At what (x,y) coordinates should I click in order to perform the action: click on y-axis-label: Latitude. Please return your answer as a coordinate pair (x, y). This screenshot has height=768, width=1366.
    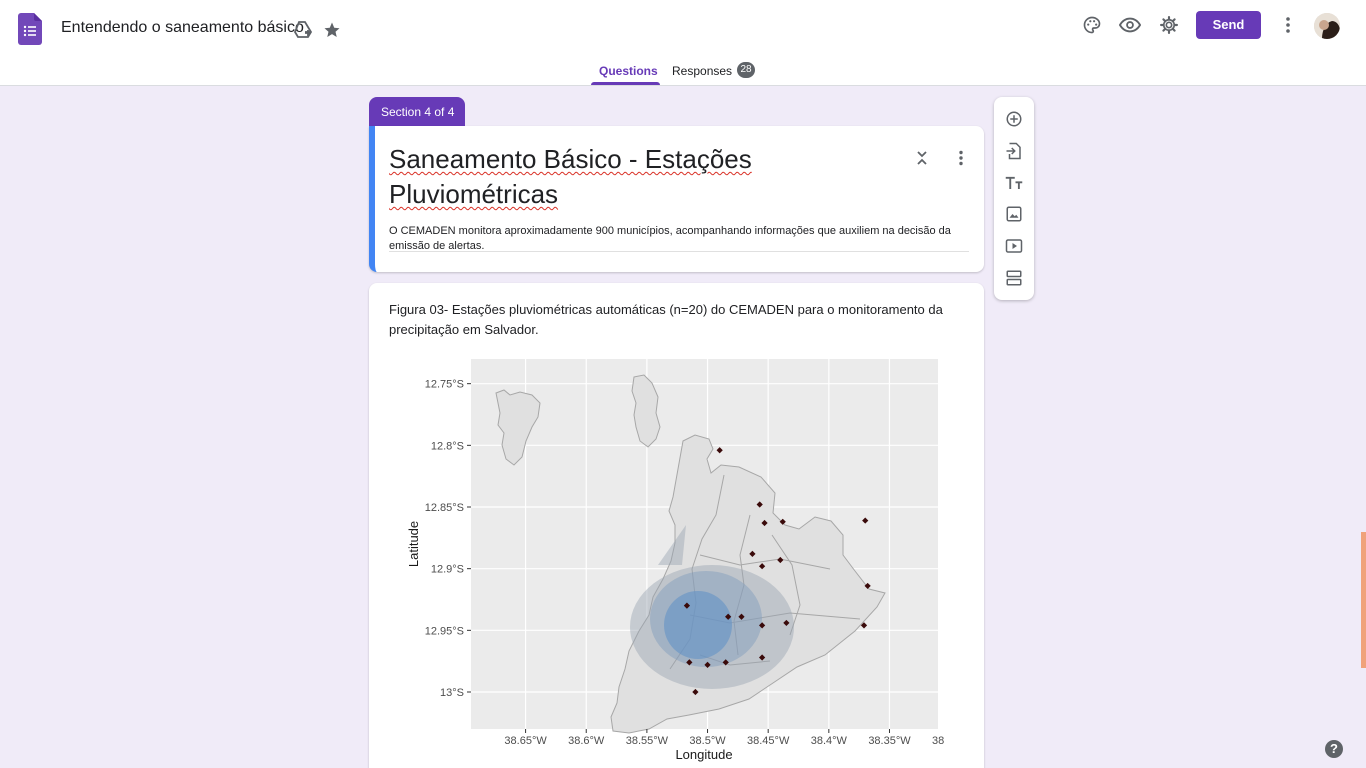
    Looking at the image, I should click on (413, 544).